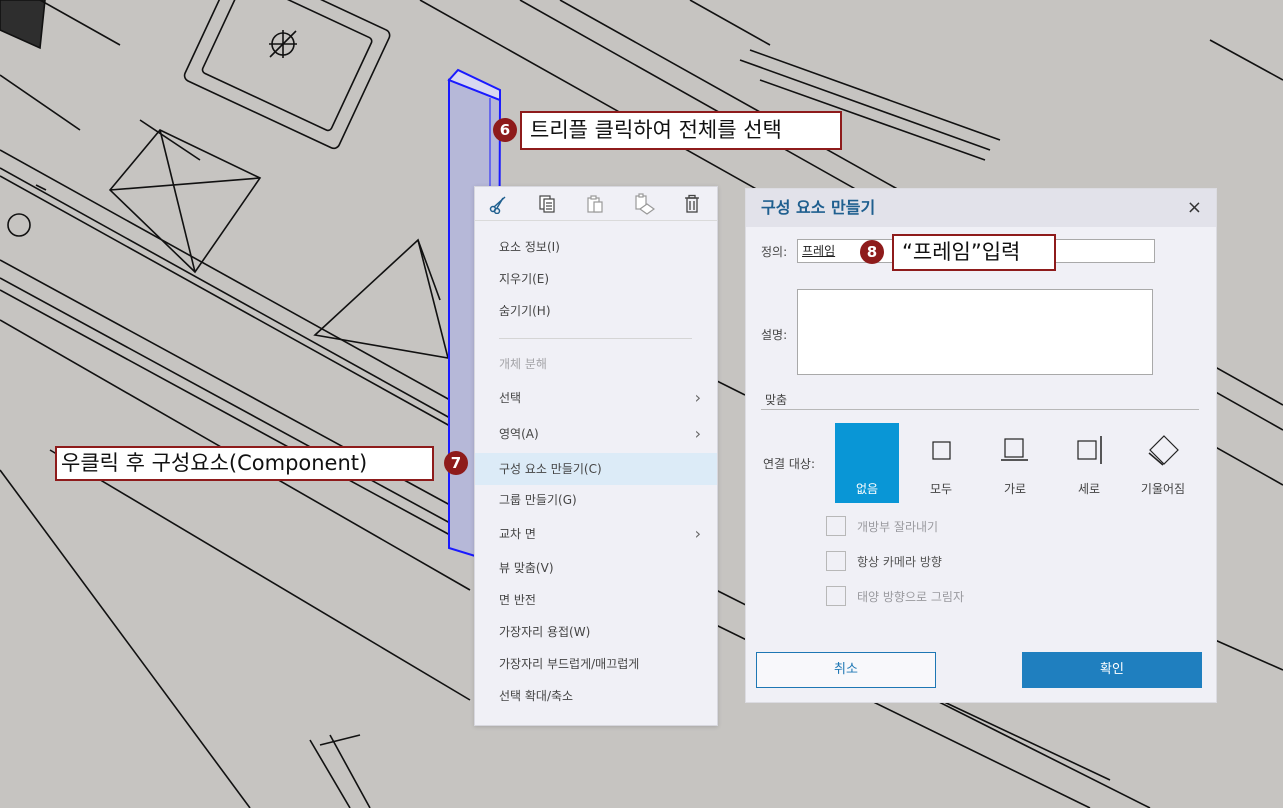 The image size is (1283, 808). What do you see at coordinates (961, 252) in the screenshot?
I see `callout-step-8-text: “프레임”입력` at bounding box center [961, 252].